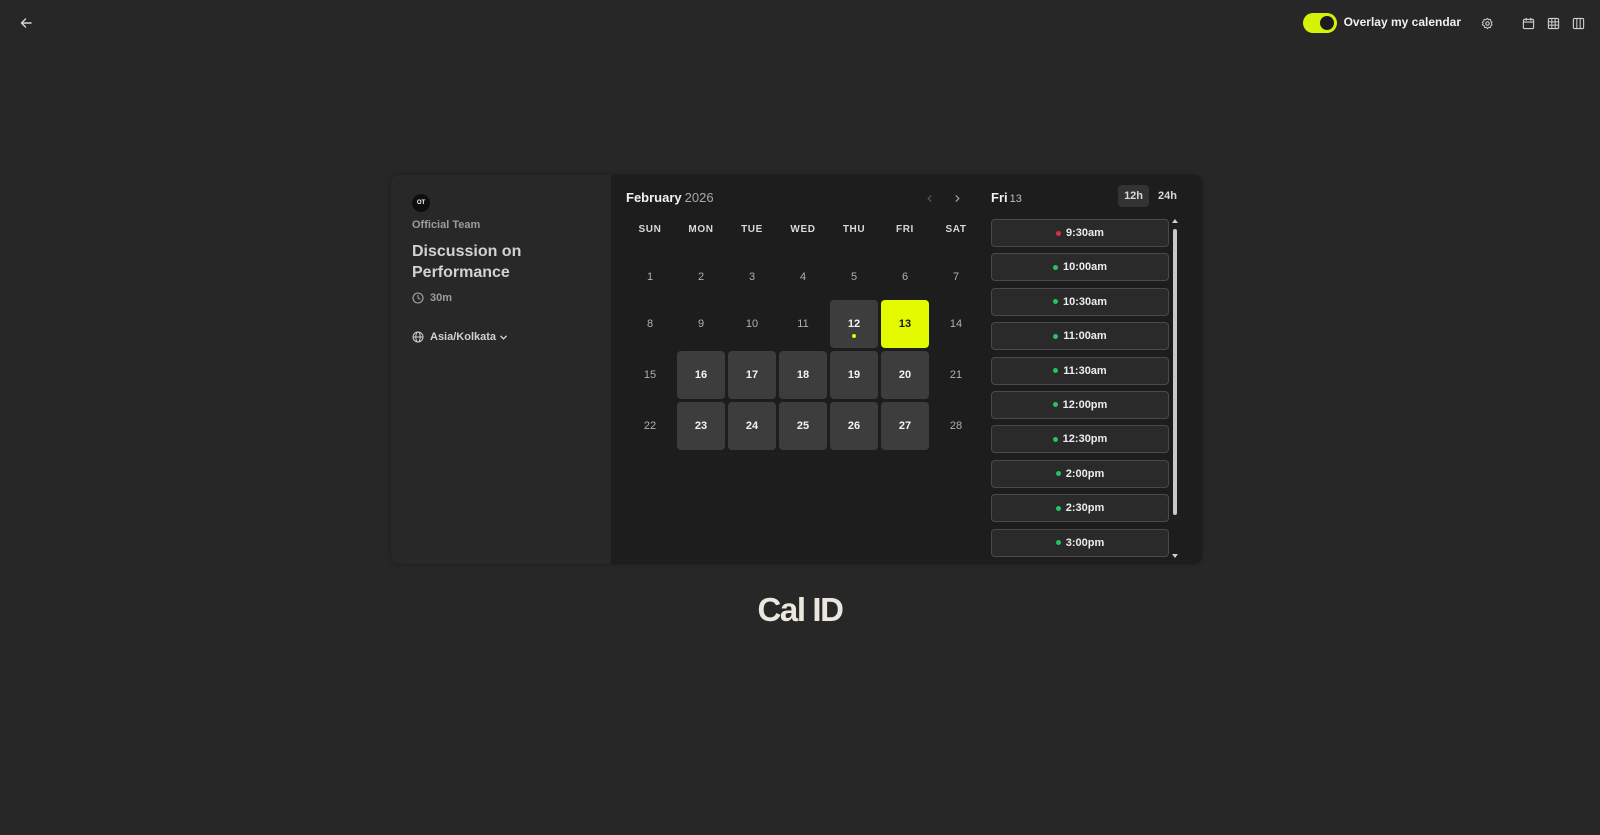 The height and width of the screenshot is (835, 1600). I want to click on scroll-down-arrow, so click(1175, 556).